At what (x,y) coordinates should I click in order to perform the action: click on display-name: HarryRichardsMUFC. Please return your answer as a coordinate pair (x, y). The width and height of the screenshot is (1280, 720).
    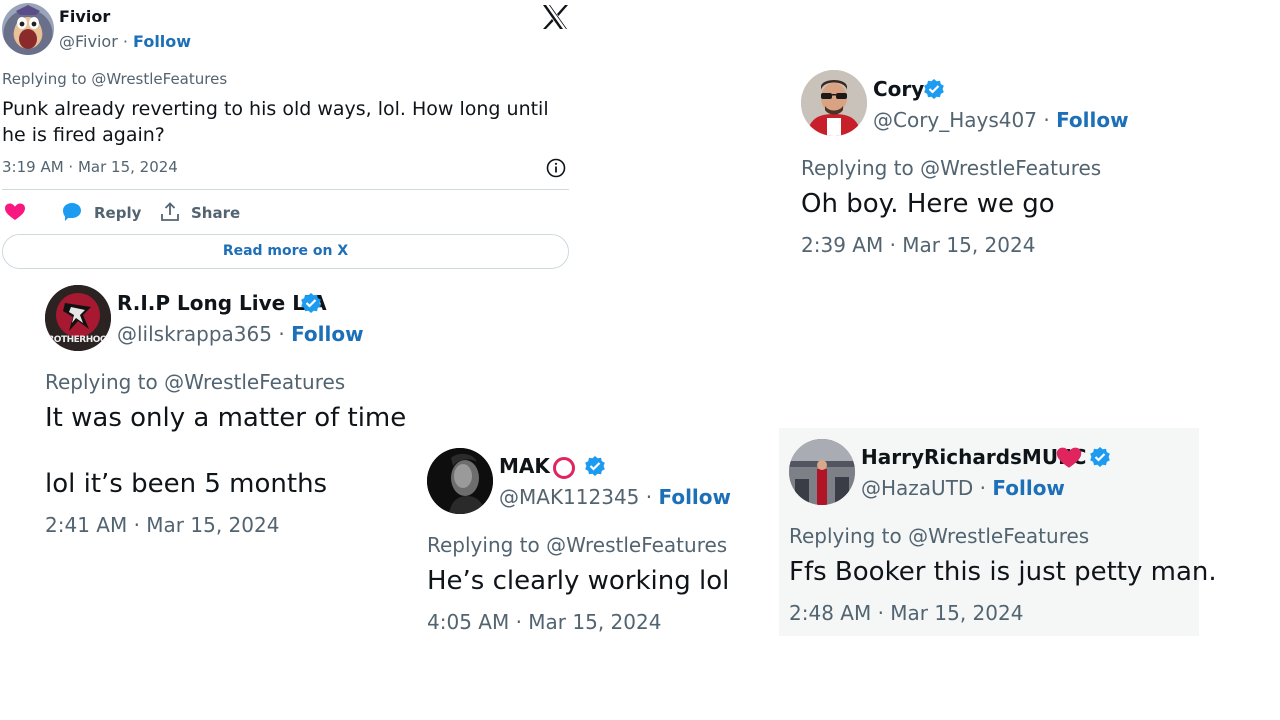
    Looking at the image, I should click on (973, 457).